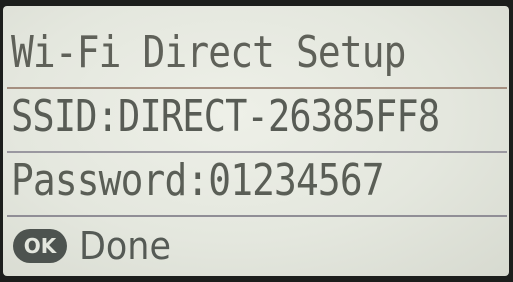 The height and width of the screenshot is (282, 513). Describe the element at coordinates (198, 180) in the screenshot. I see `password-text: Password:01234567` at that location.